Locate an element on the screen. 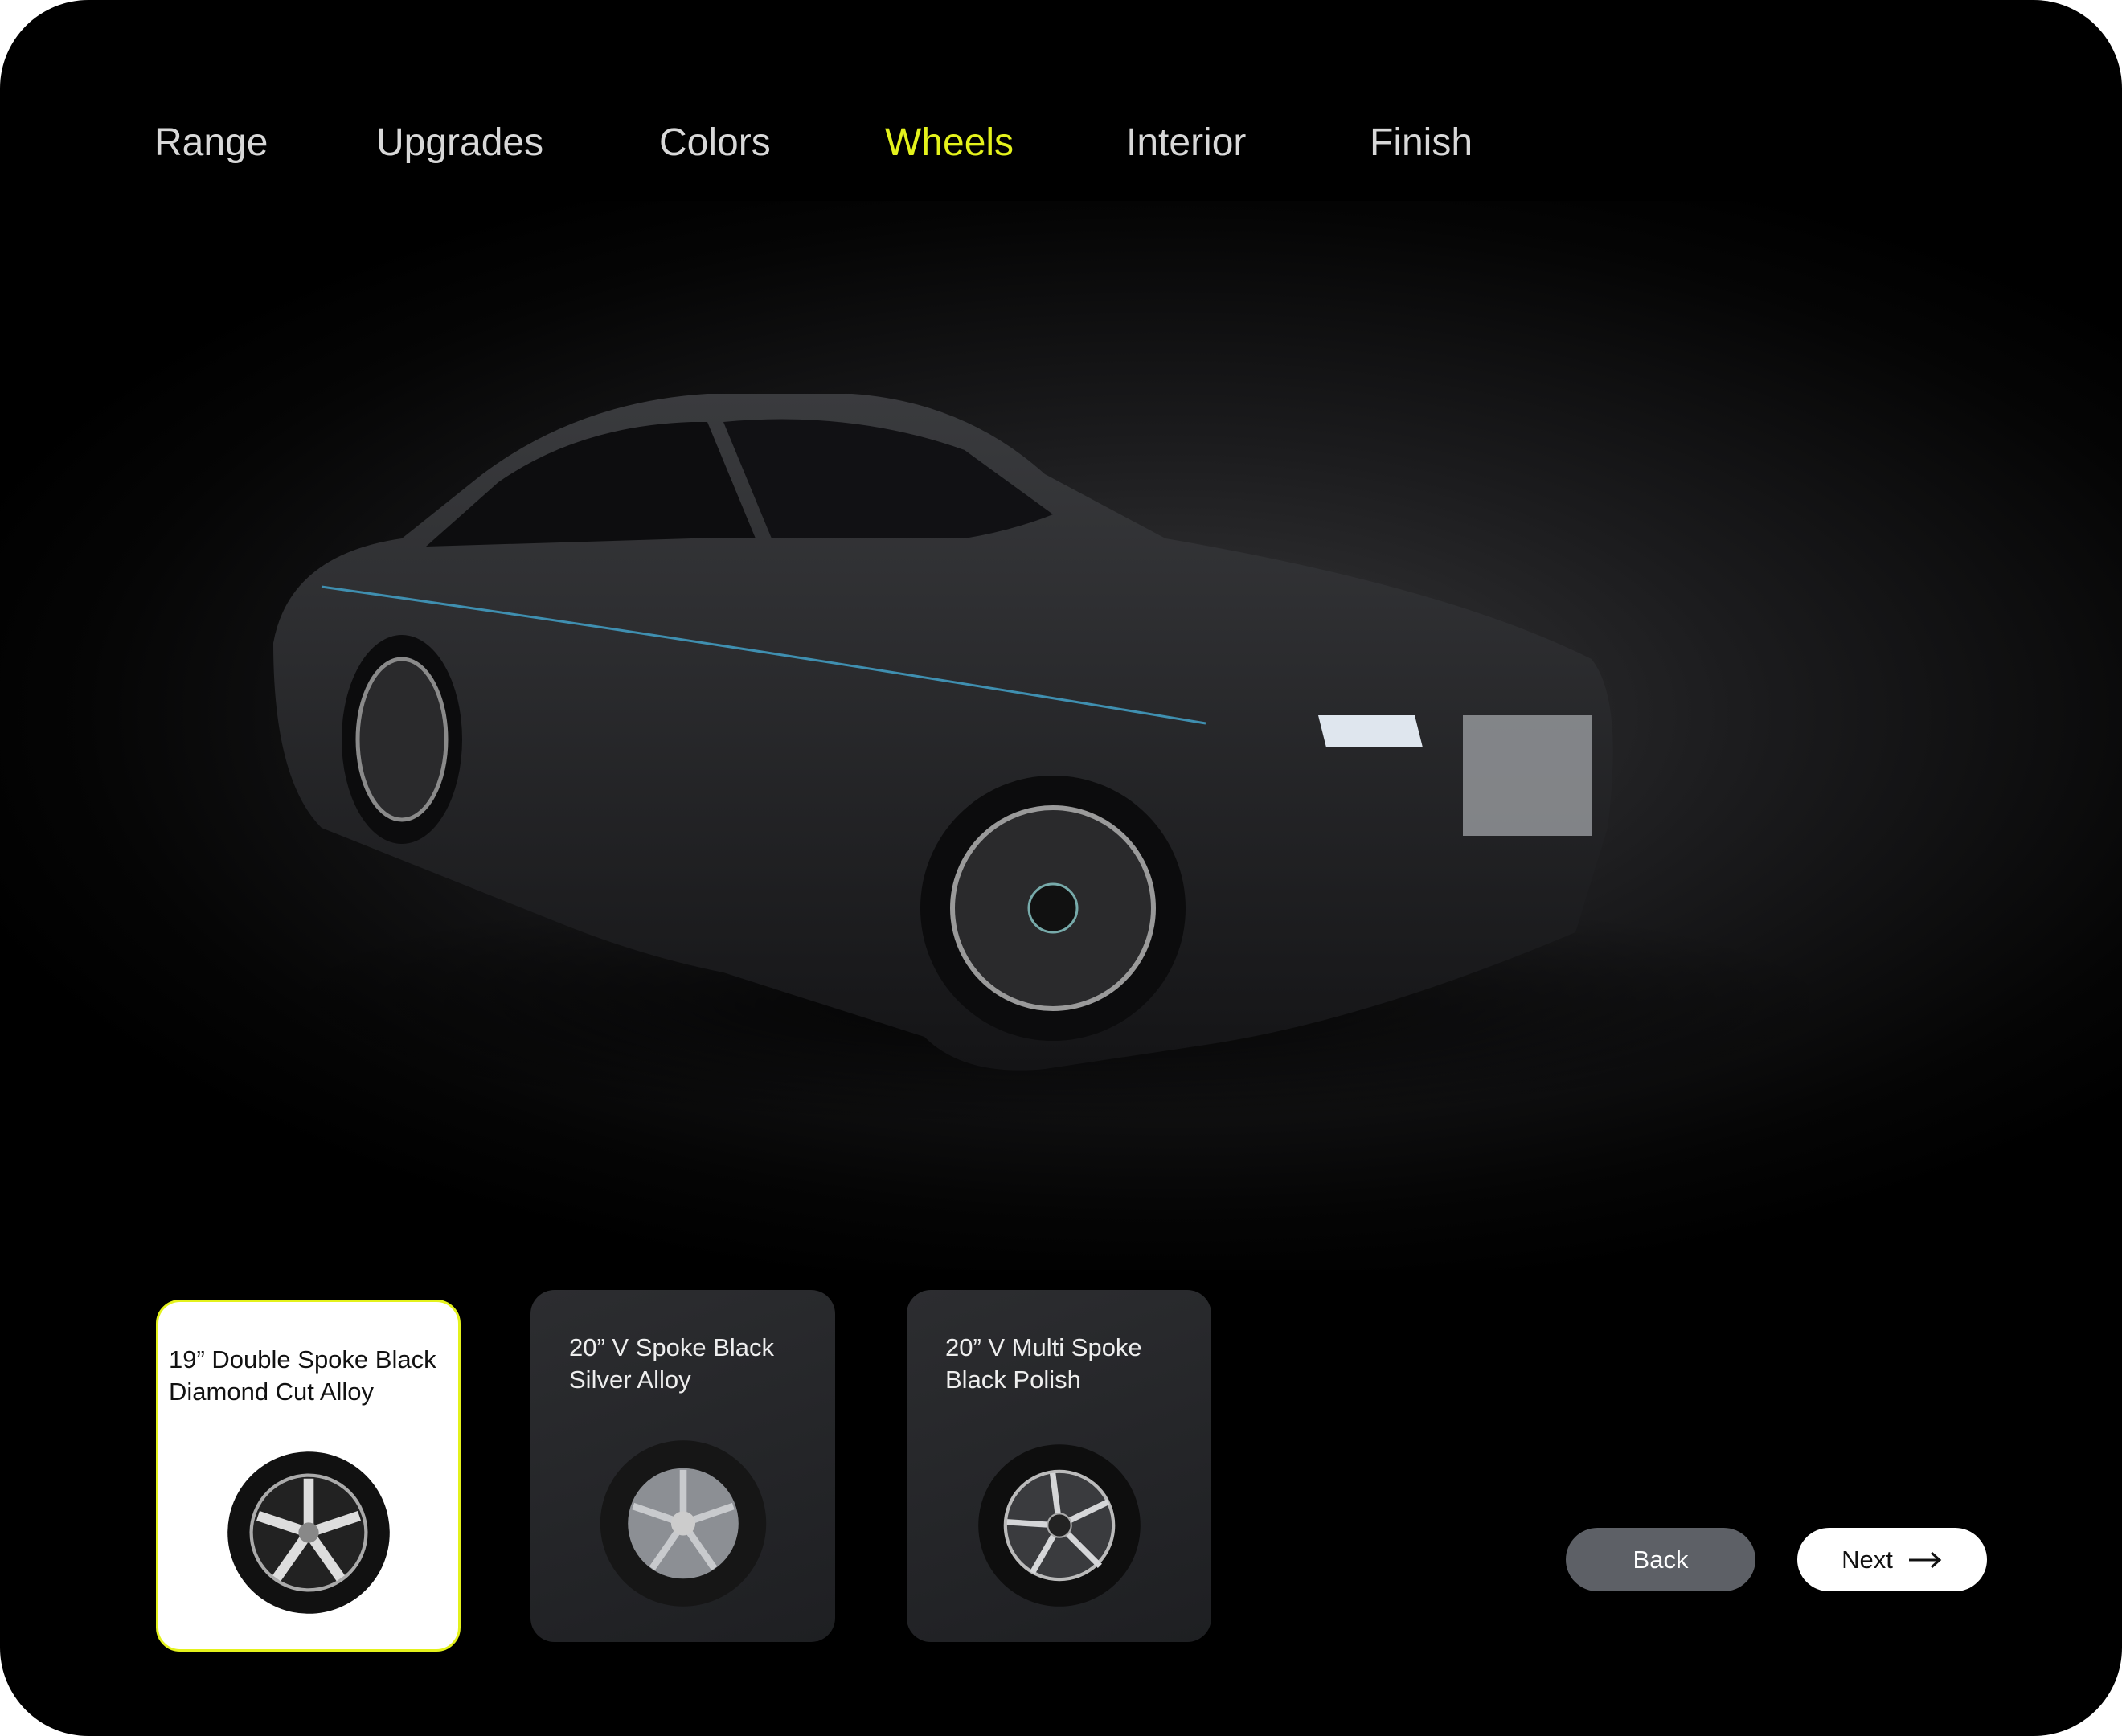  tab-upgrades: Upgrades is located at coordinates (459, 143).